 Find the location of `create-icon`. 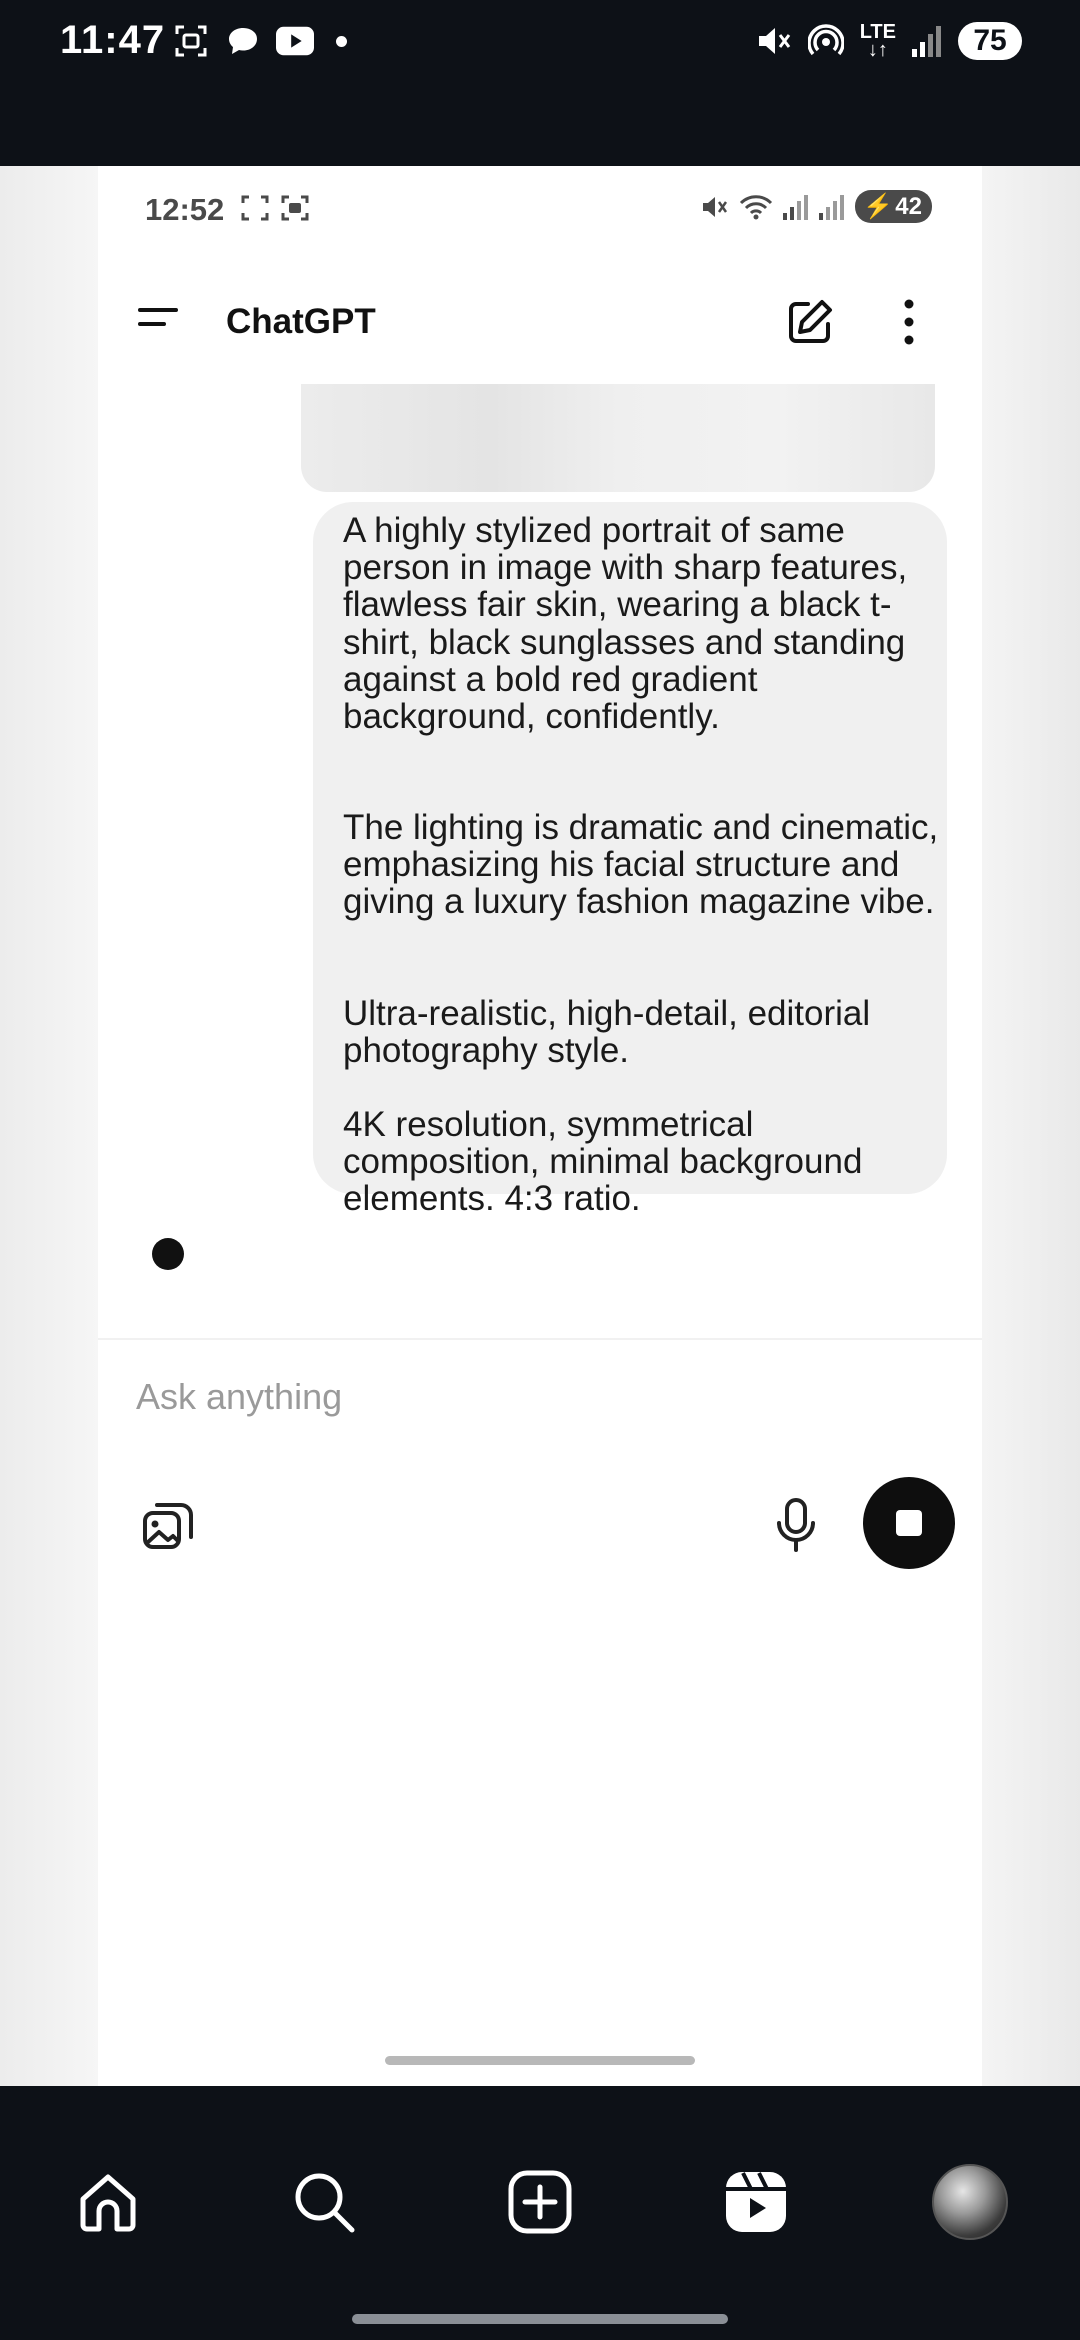

create-icon is located at coordinates (540, 2202).